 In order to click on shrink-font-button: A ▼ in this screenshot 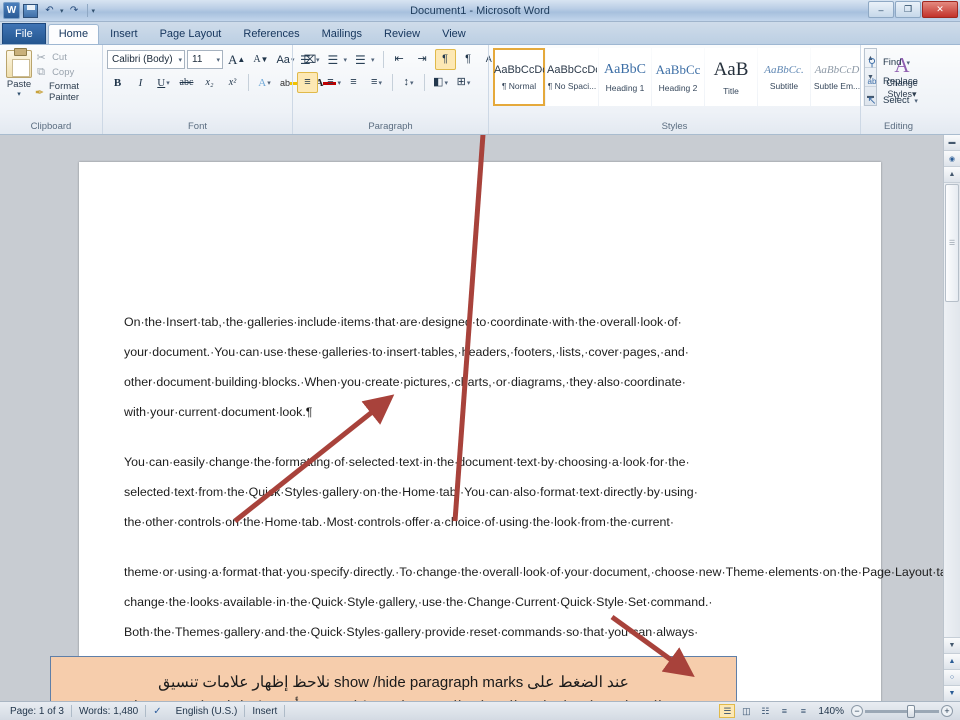, I will do `click(260, 59)`.